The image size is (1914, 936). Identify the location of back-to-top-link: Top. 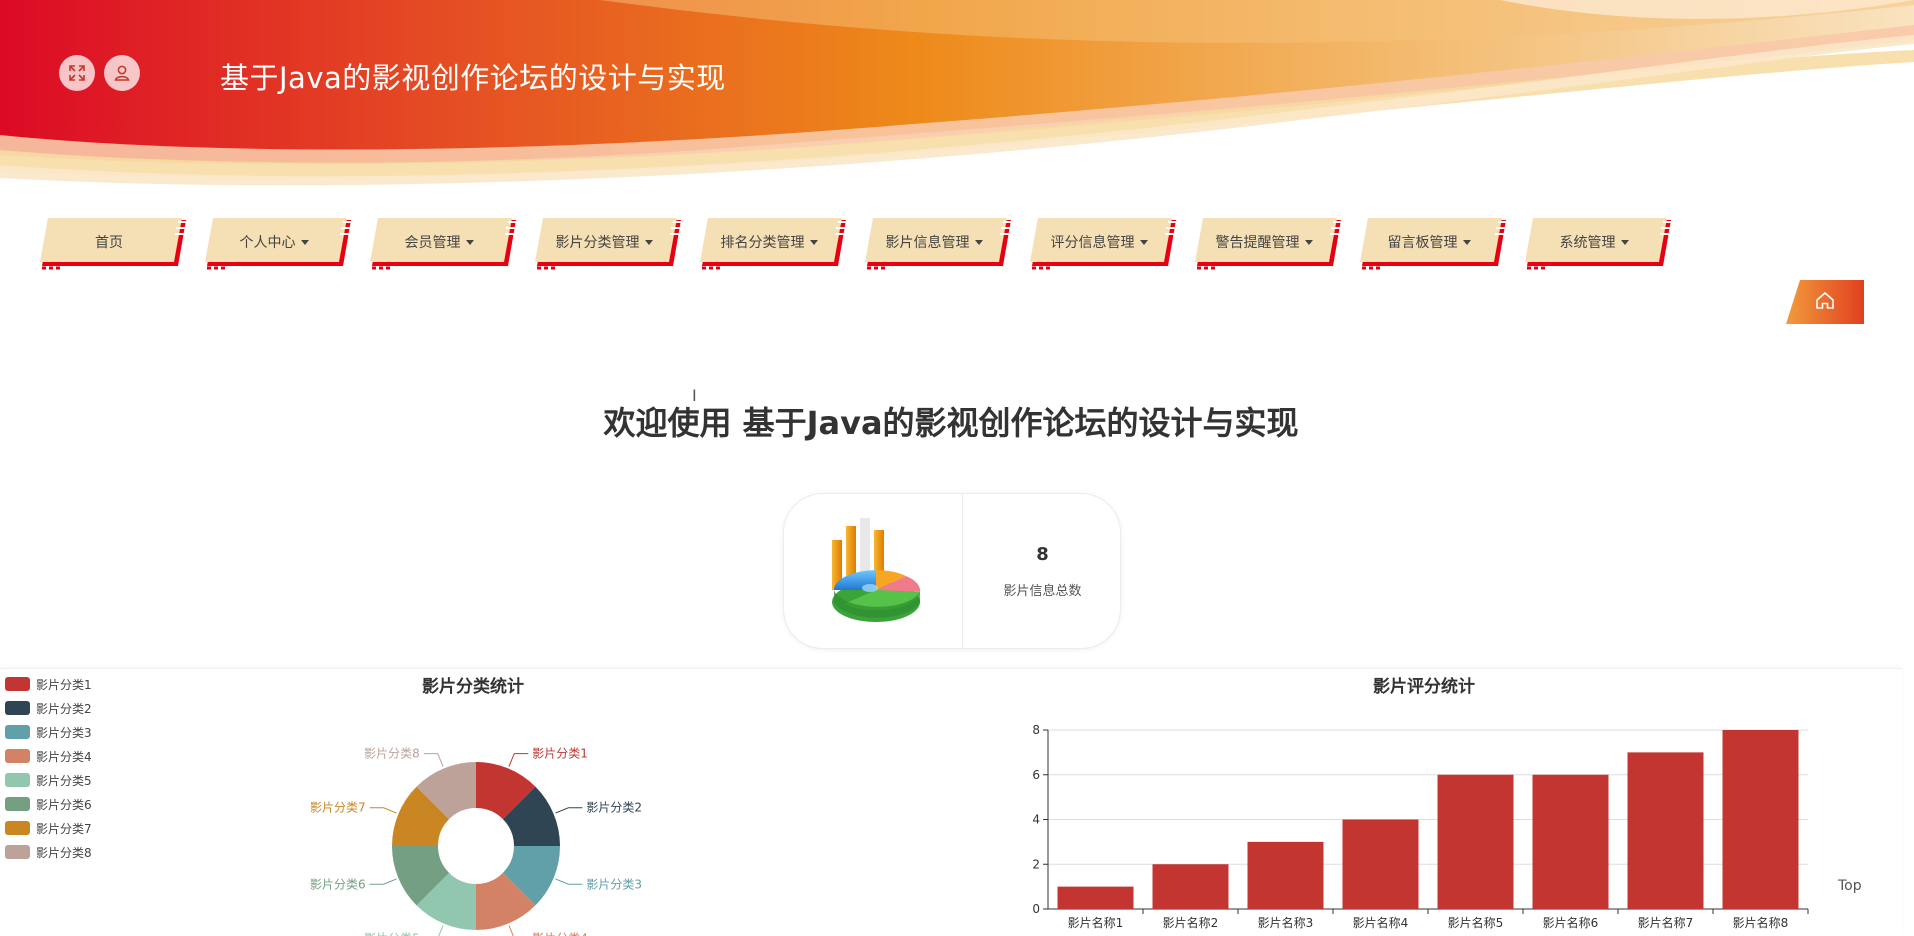
(1850, 886).